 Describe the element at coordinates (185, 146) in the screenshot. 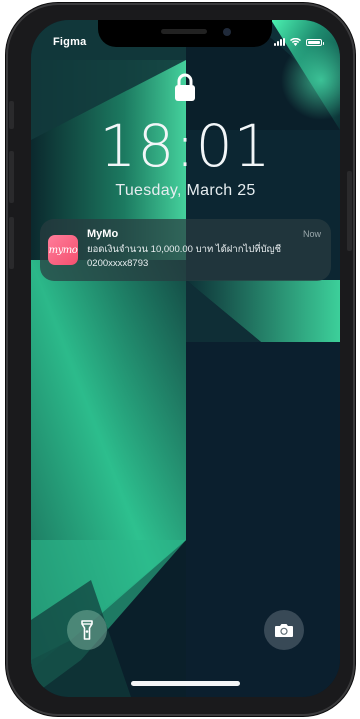

I see `lock-screen-time: 18:01` at that location.